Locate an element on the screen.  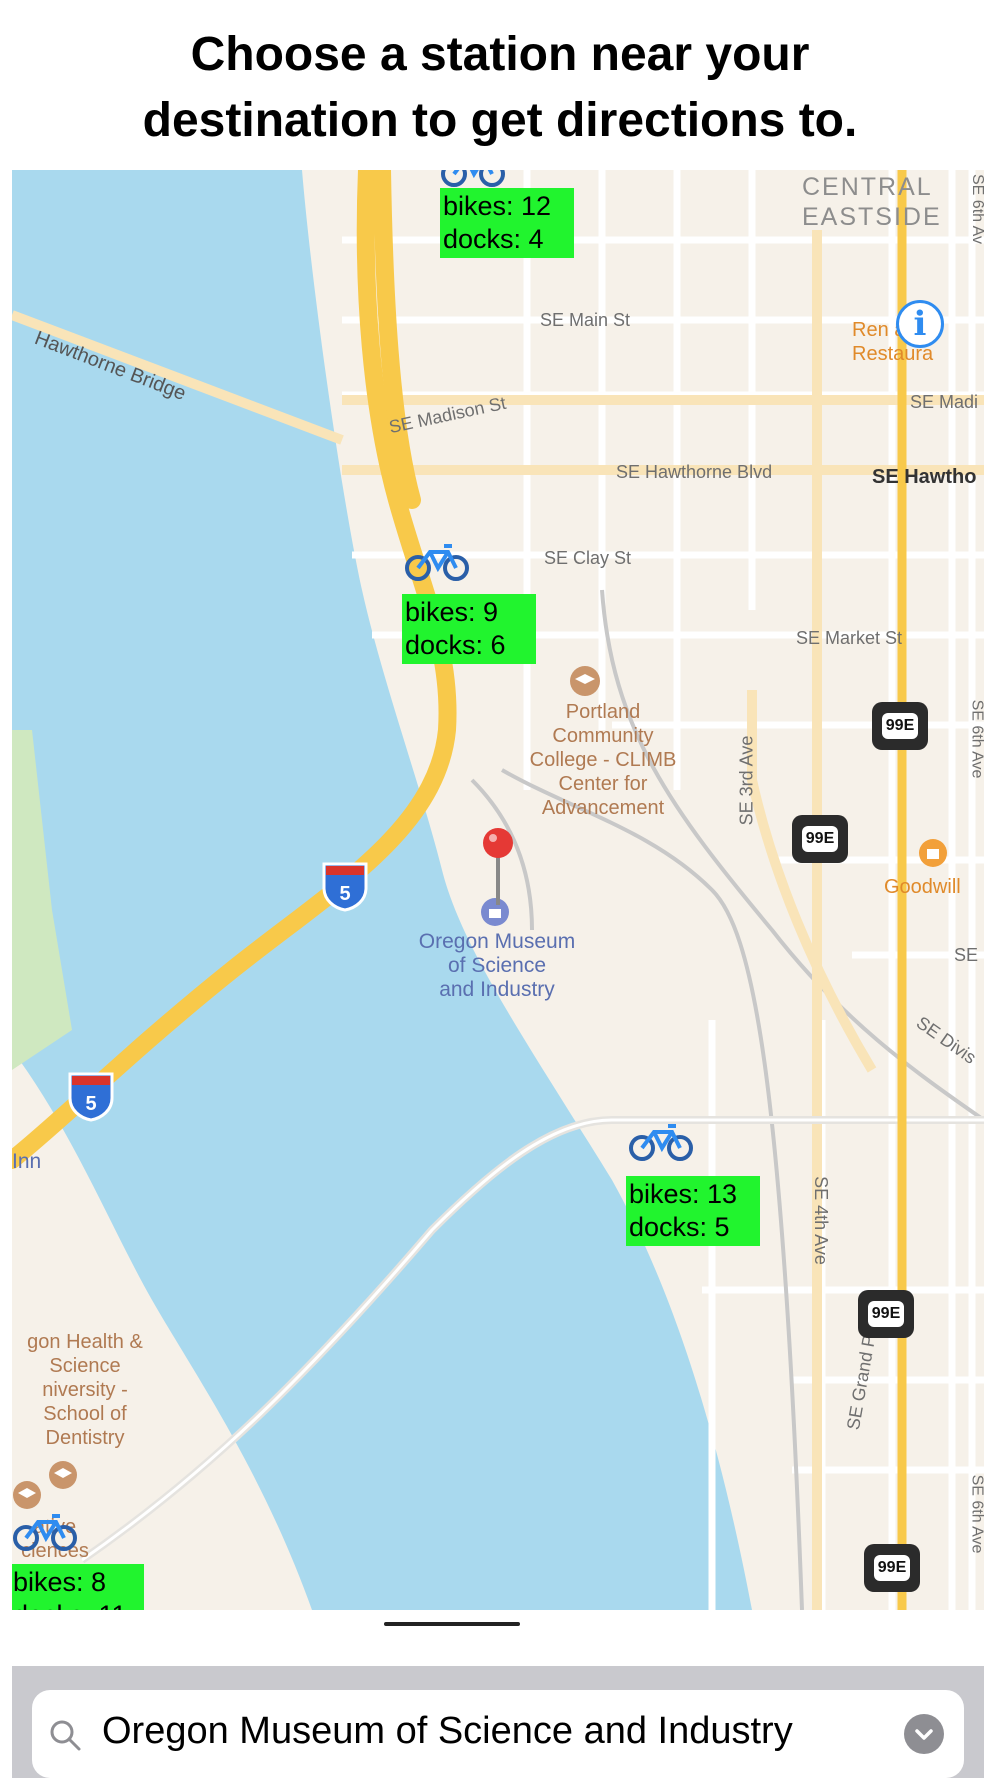
poi-label-omsi: Oregon Museum of Science and Industry is located at coordinates (497, 966).